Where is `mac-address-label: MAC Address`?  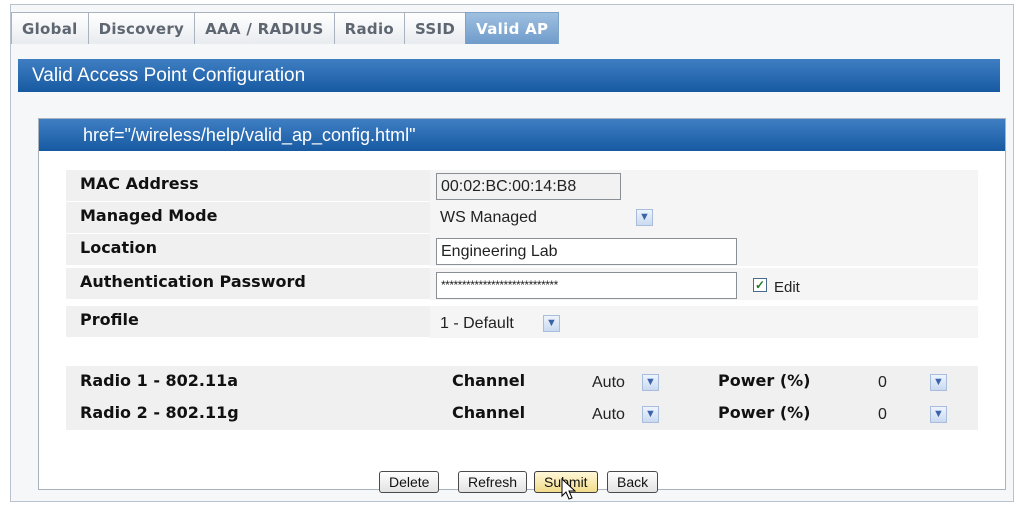
mac-address-label: MAC Address is located at coordinates (139, 183).